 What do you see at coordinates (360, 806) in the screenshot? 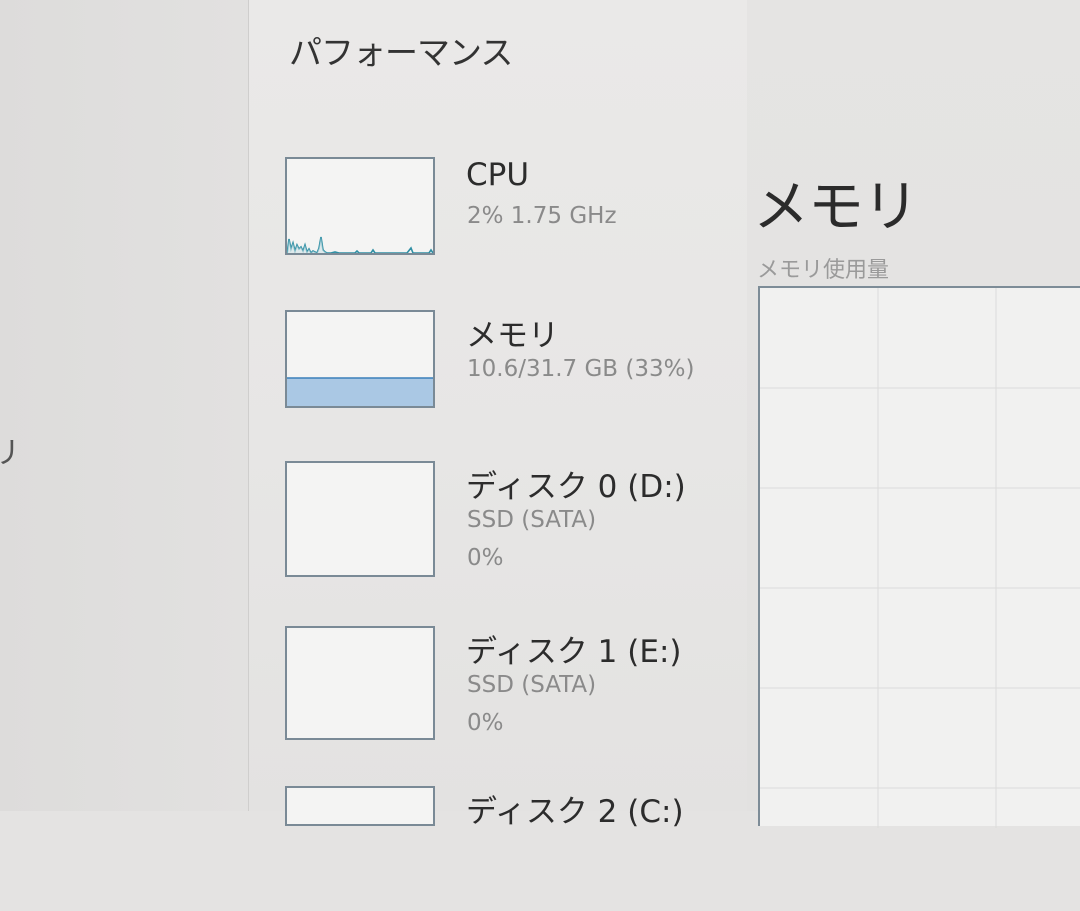
I see `disk-2-thumbnail-graph` at bounding box center [360, 806].